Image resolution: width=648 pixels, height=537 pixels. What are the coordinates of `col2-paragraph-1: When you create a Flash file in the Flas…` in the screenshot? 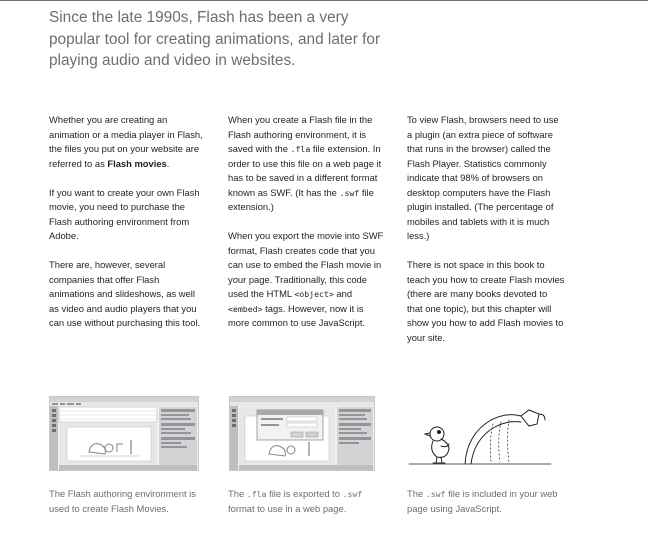 It's located at (307, 164).